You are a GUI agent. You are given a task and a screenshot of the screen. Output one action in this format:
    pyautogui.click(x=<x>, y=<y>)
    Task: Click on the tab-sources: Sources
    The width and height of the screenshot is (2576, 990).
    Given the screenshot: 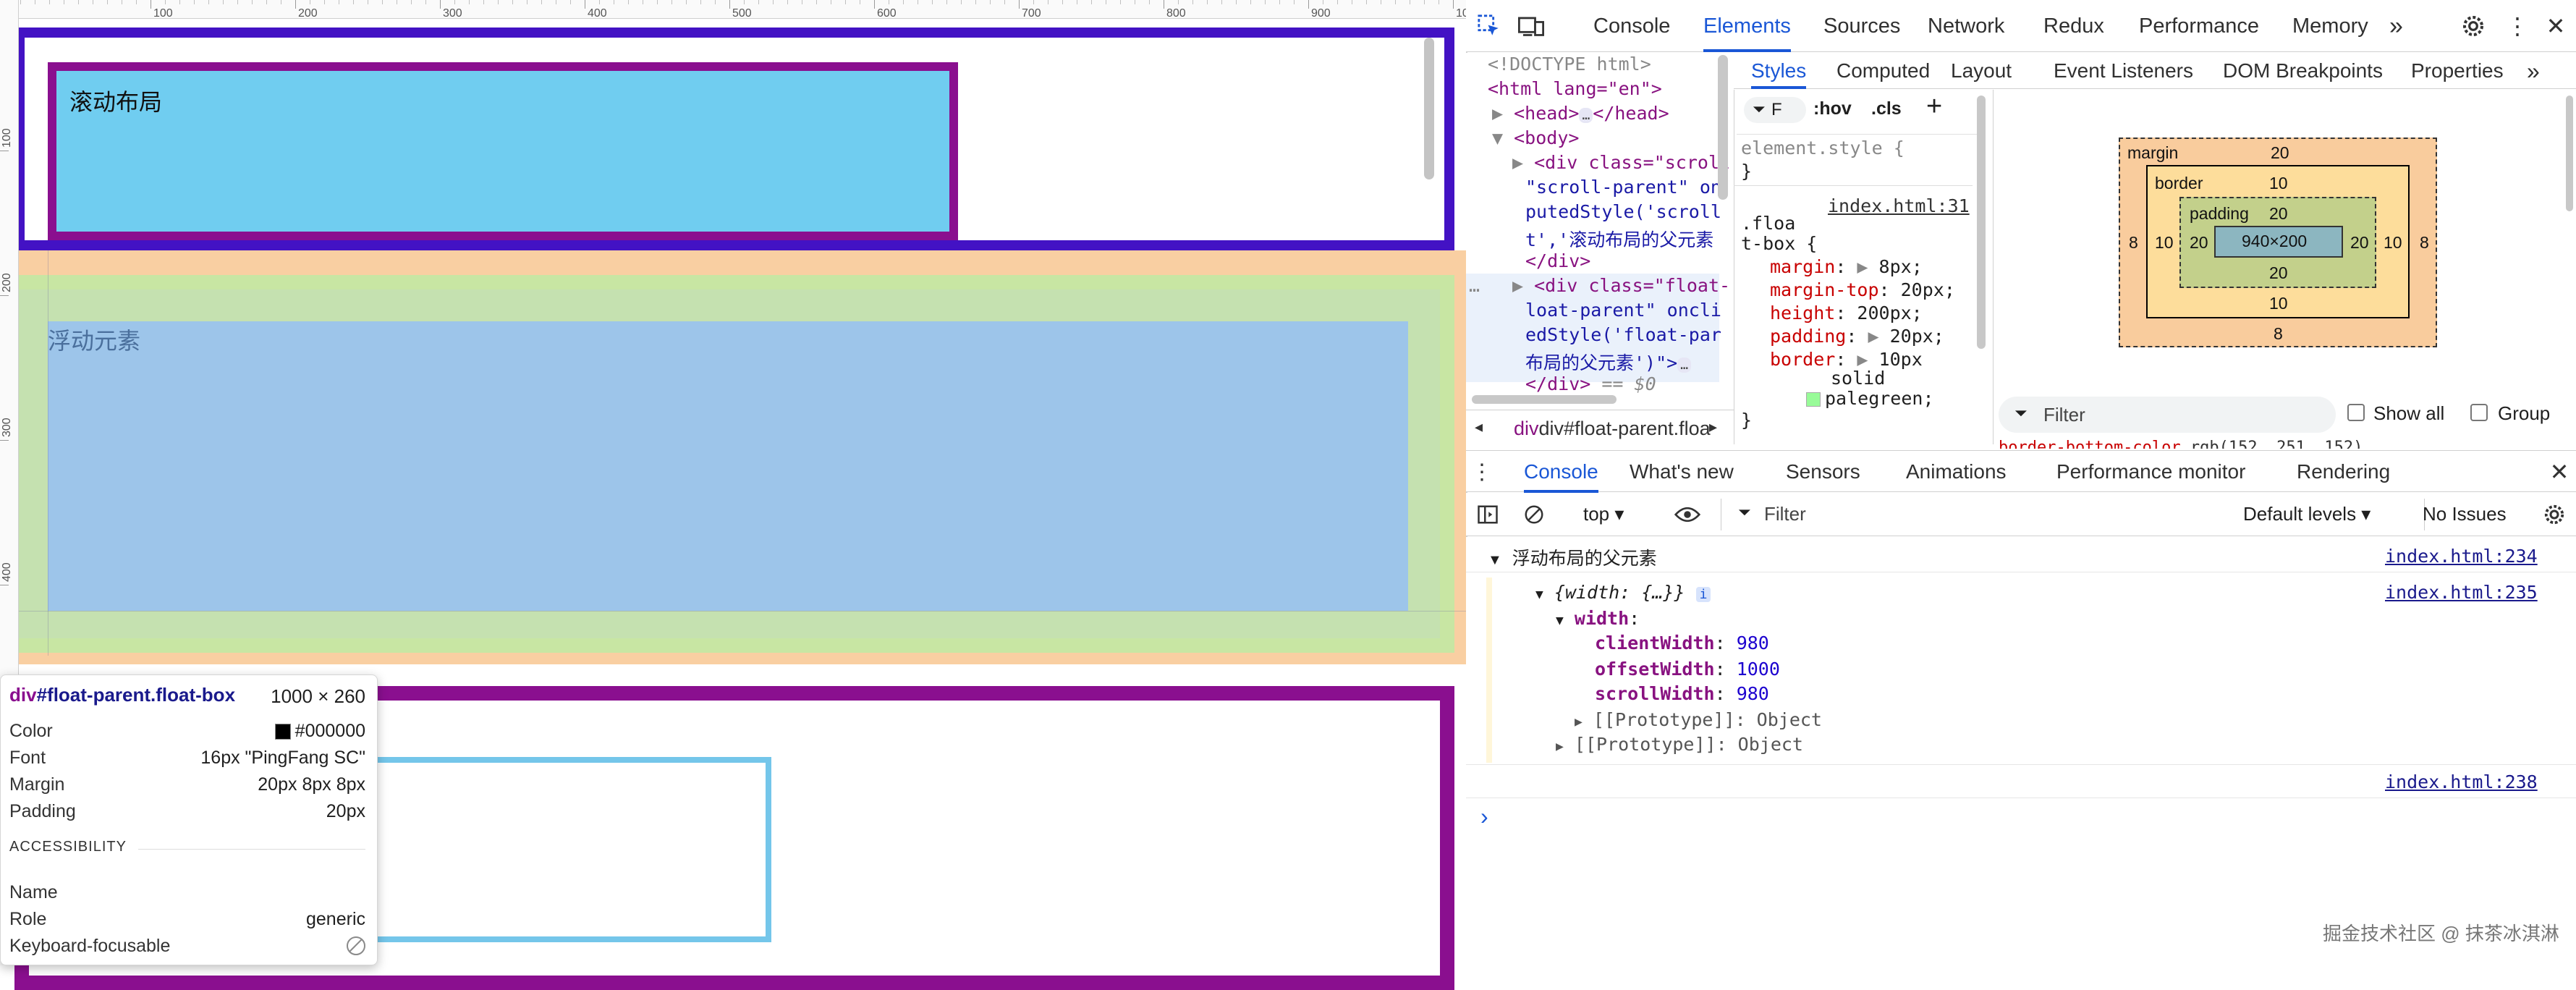 What is the action you would take?
    pyautogui.click(x=1861, y=26)
    